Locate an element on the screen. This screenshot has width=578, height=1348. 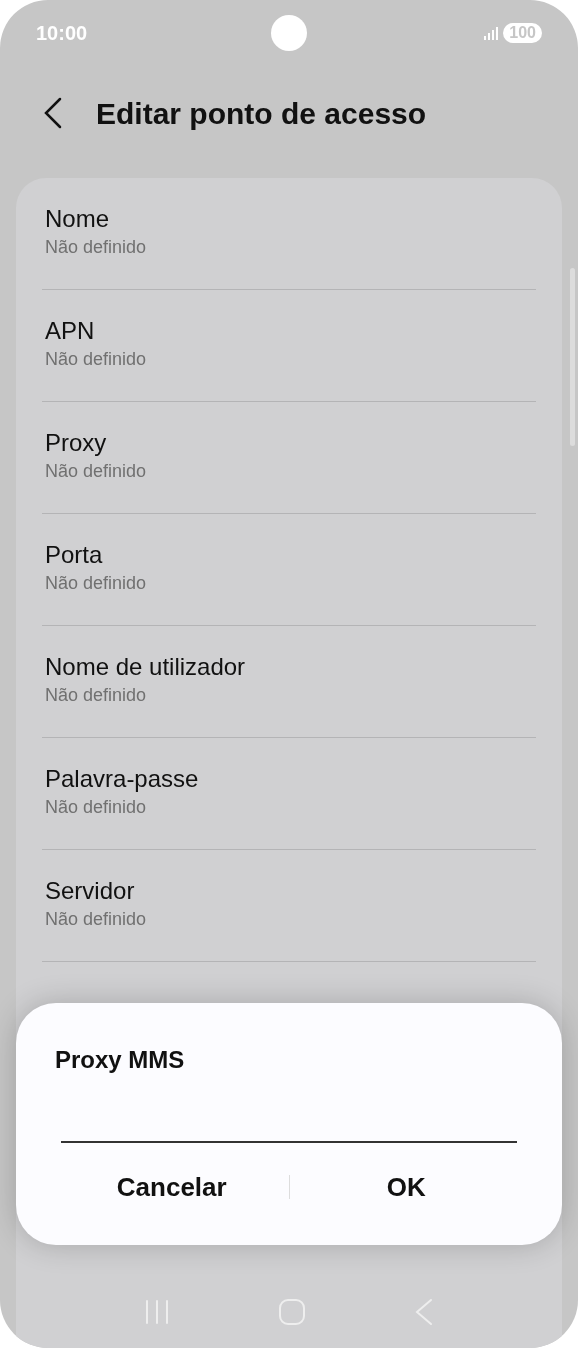
setting-title: APN is located at coordinates (70, 331).